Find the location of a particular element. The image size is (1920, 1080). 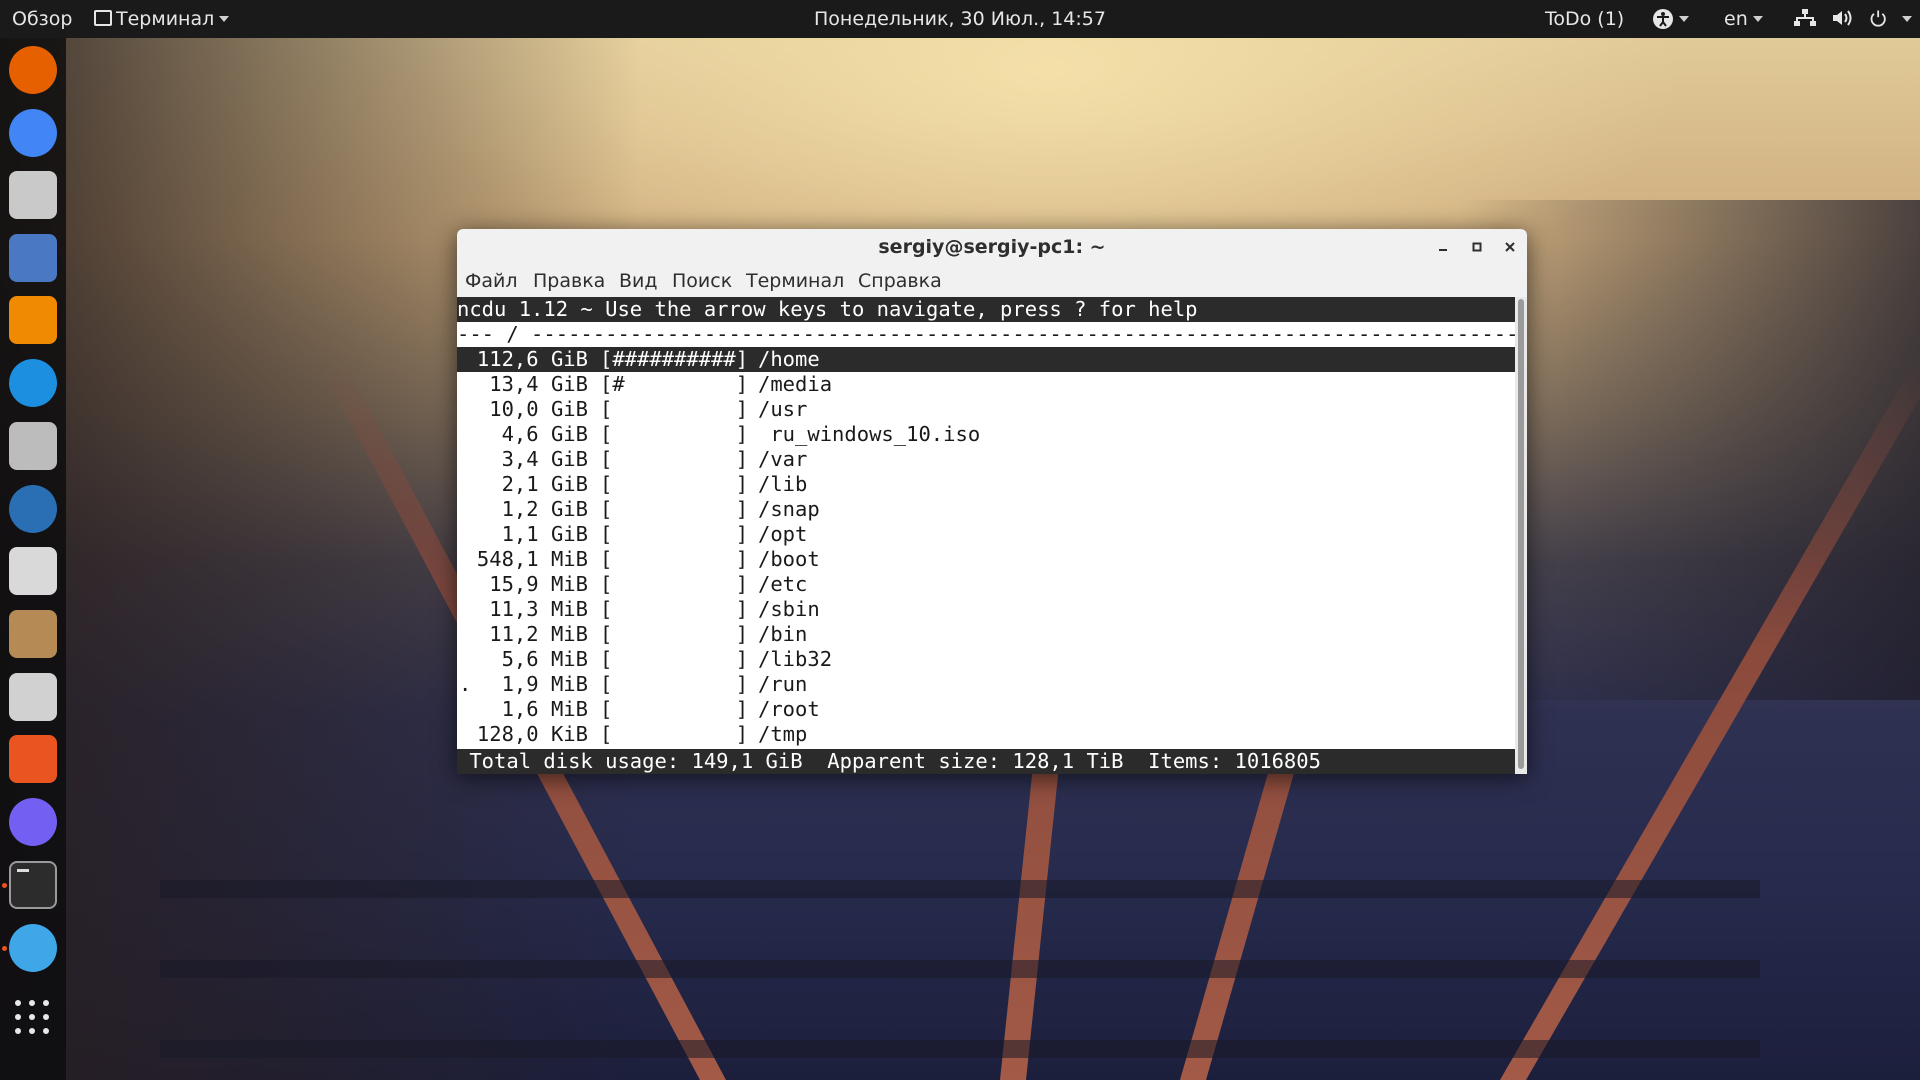

entry-name: /bin is located at coordinates (783, 634).